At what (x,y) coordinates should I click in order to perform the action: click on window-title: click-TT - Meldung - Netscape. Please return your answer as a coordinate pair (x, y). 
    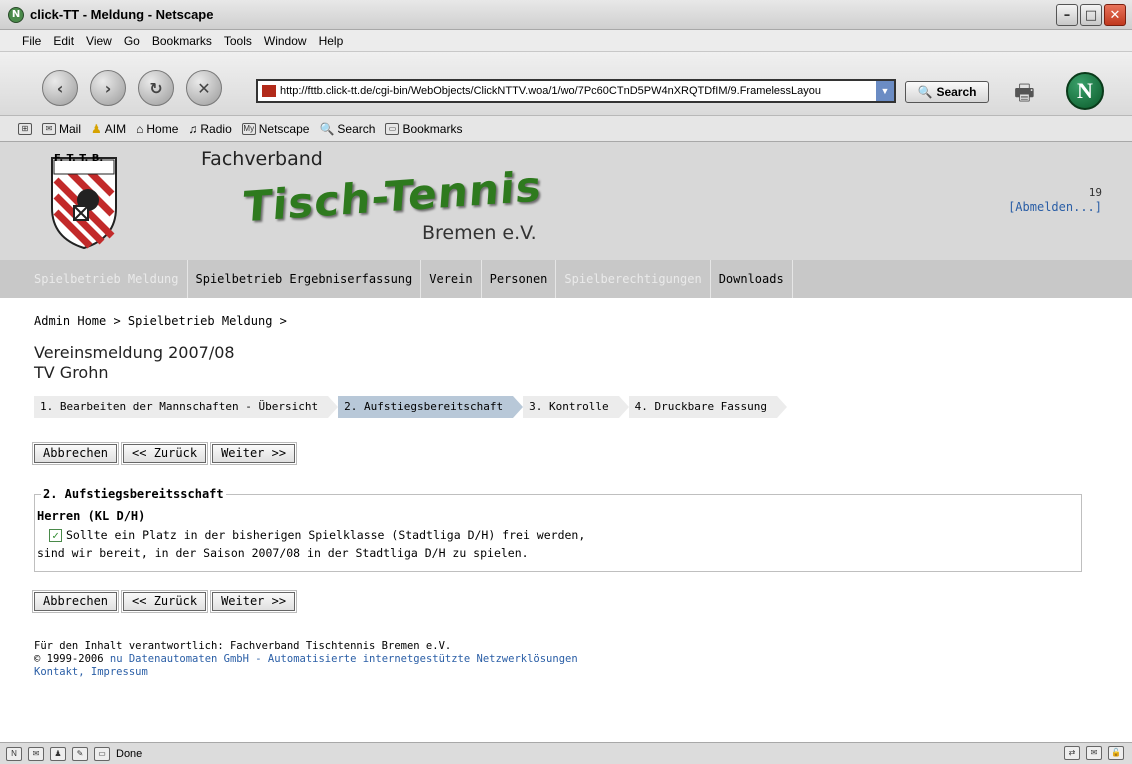
    Looking at the image, I should click on (122, 14).